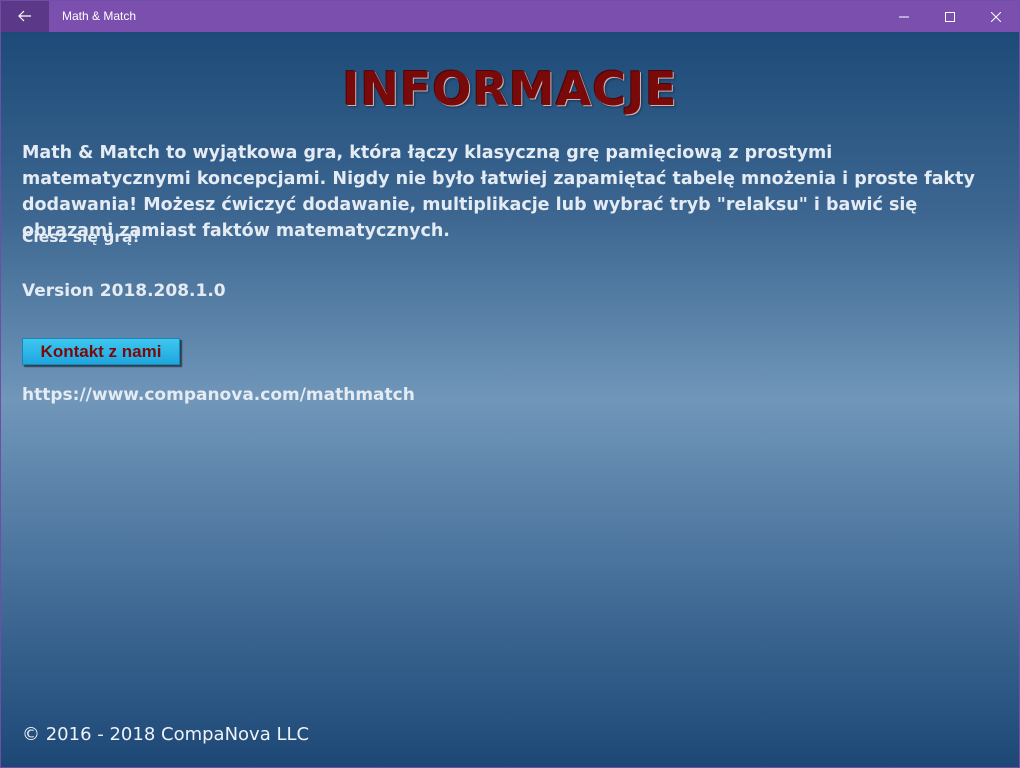 The image size is (1020, 768). What do you see at coordinates (510, 16) in the screenshot?
I see `title-bar: Math & Match` at bounding box center [510, 16].